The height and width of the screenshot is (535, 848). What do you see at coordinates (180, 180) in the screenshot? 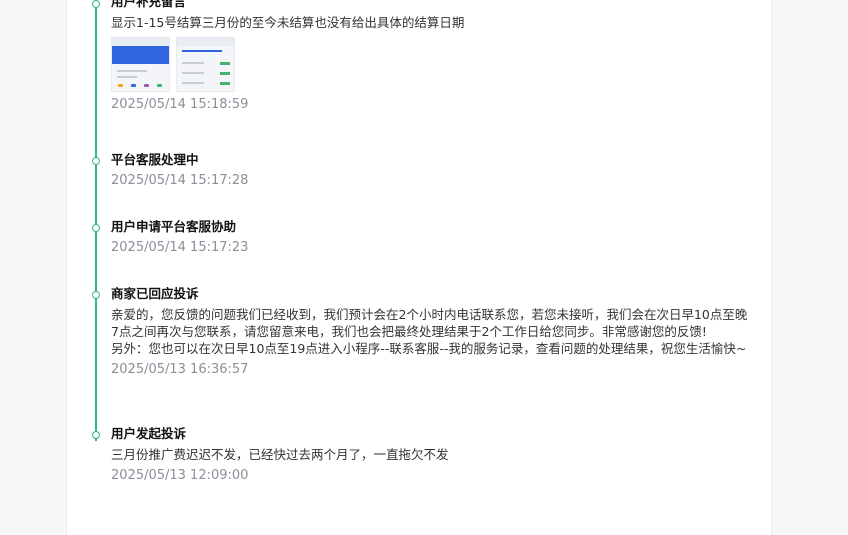
I see `event-timestamp: 2025/05/14 15:17:28` at bounding box center [180, 180].